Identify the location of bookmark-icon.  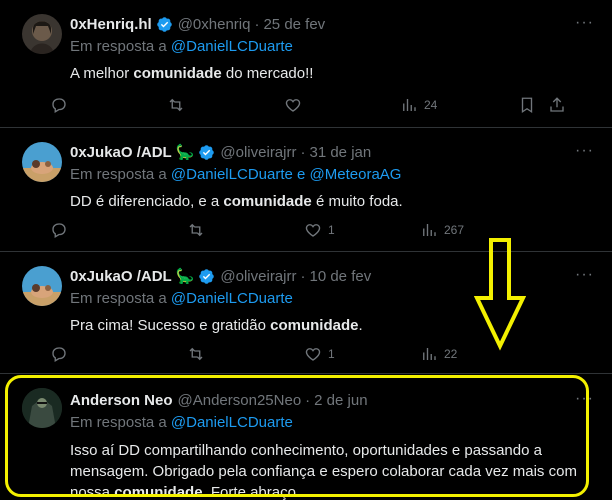
(527, 105).